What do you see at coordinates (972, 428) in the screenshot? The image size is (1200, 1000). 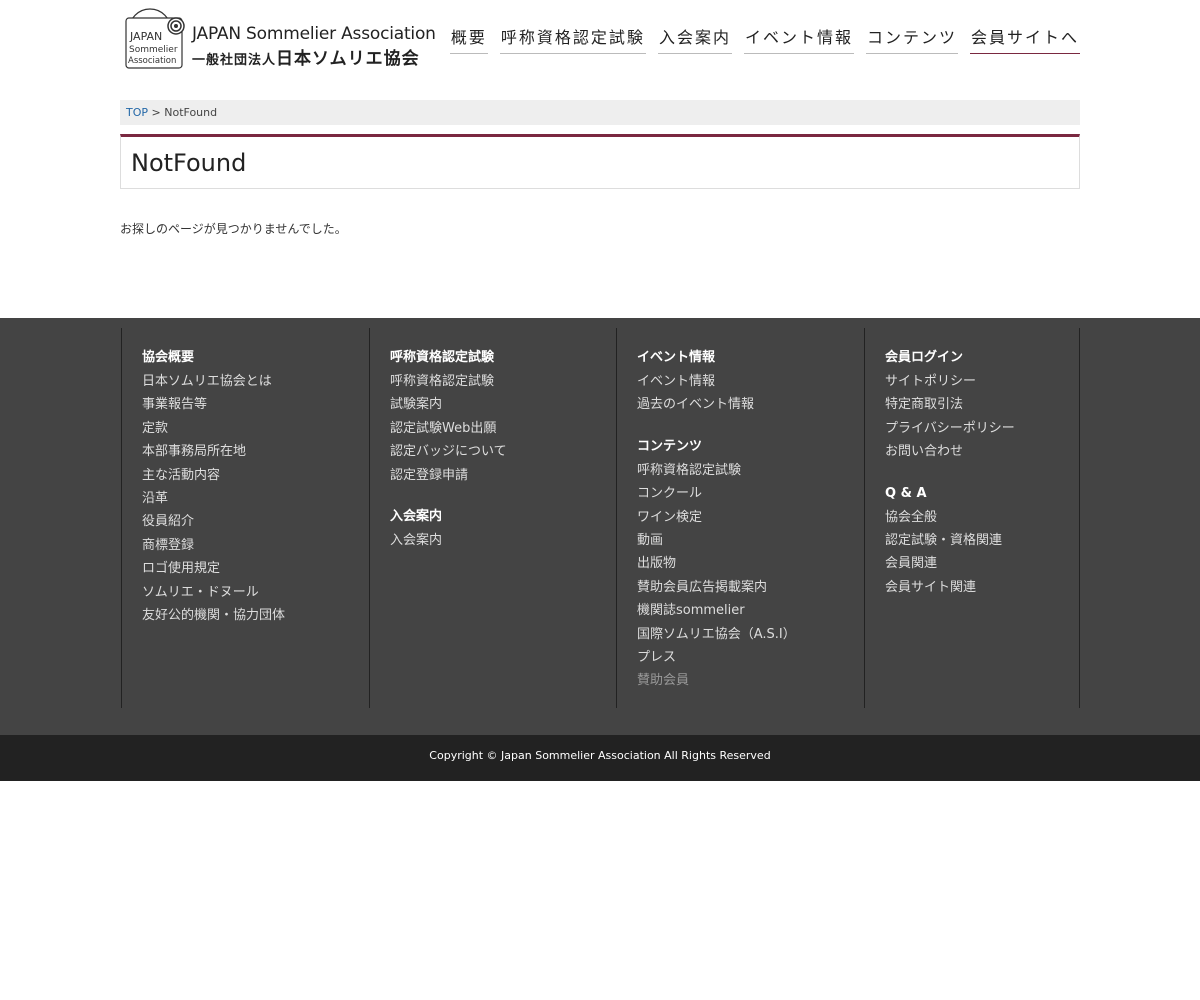 I see `footer-link: プライバシーポリシー` at bounding box center [972, 428].